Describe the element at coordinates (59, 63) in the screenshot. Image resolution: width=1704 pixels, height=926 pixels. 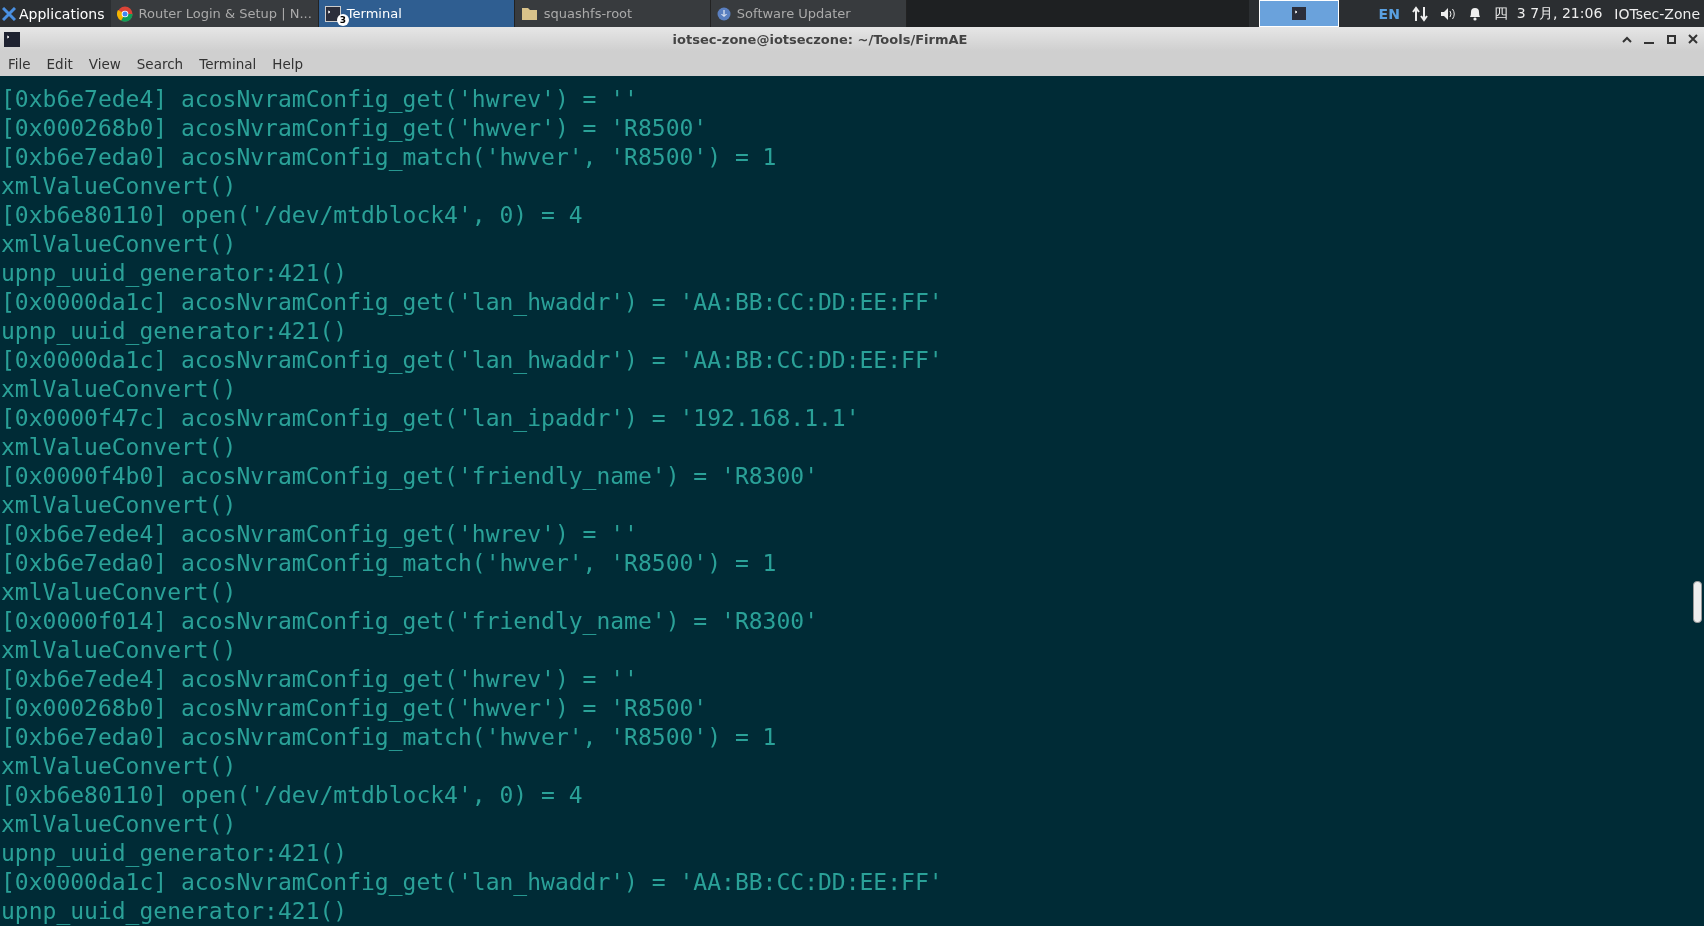
I see `menu-item: Edit` at that location.